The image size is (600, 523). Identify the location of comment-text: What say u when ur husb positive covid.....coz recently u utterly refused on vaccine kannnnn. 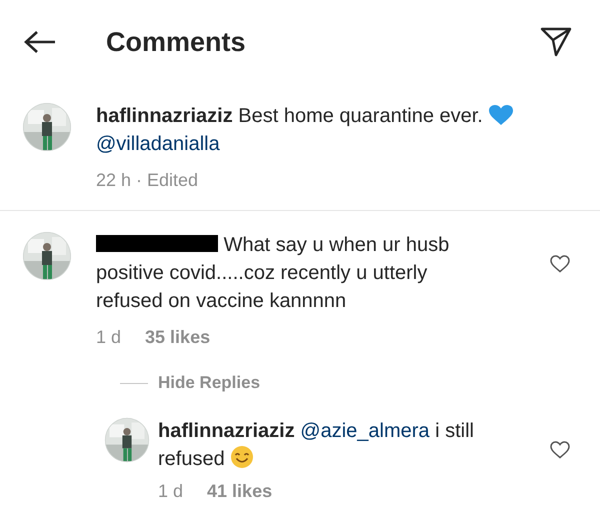
(273, 273).